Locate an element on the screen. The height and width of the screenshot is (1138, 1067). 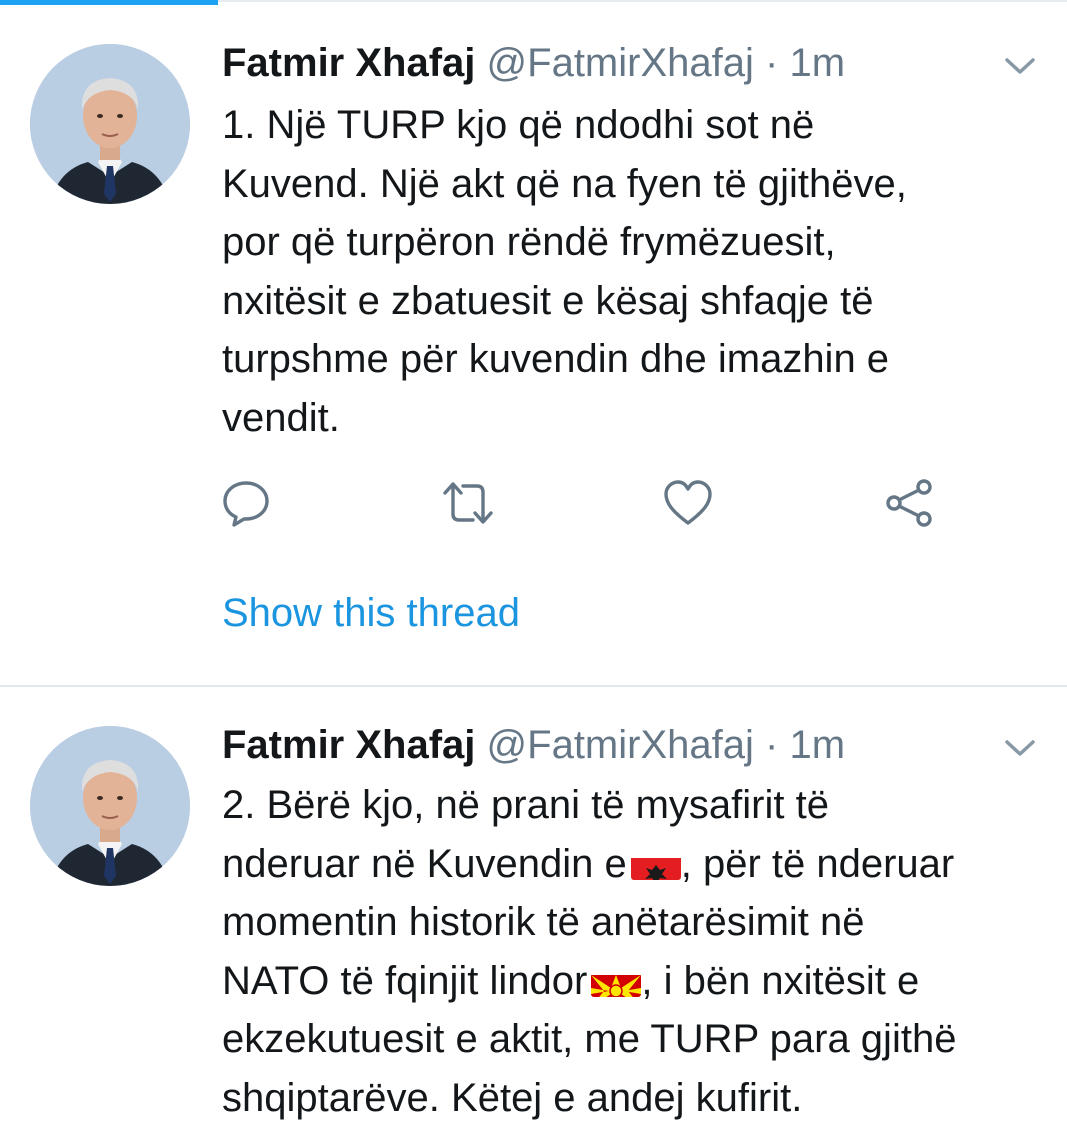
albania-flag-emoji is located at coordinates (655, 864).